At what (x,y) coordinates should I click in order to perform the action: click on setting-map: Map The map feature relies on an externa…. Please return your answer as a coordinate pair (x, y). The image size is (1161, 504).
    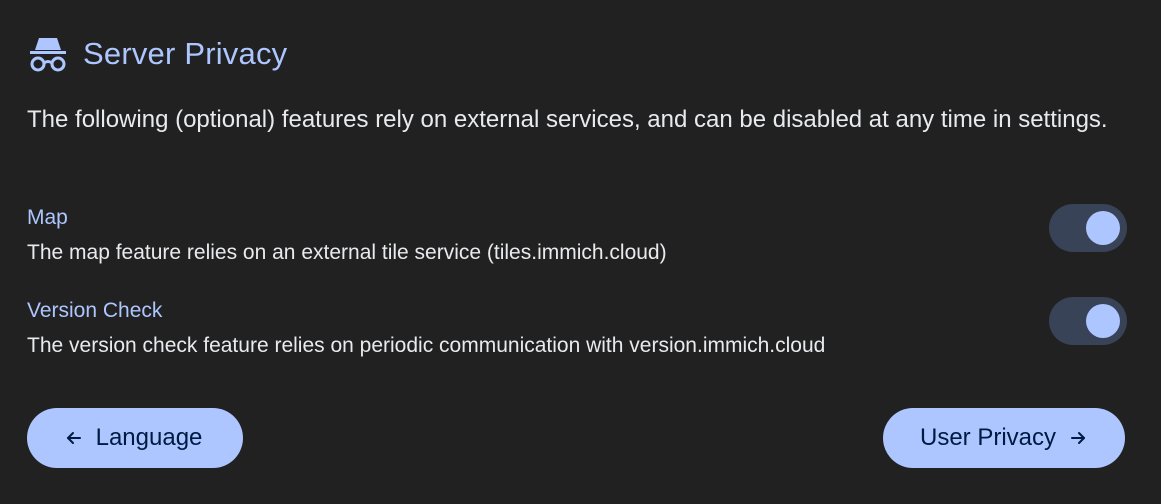
    Looking at the image, I should click on (577, 235).